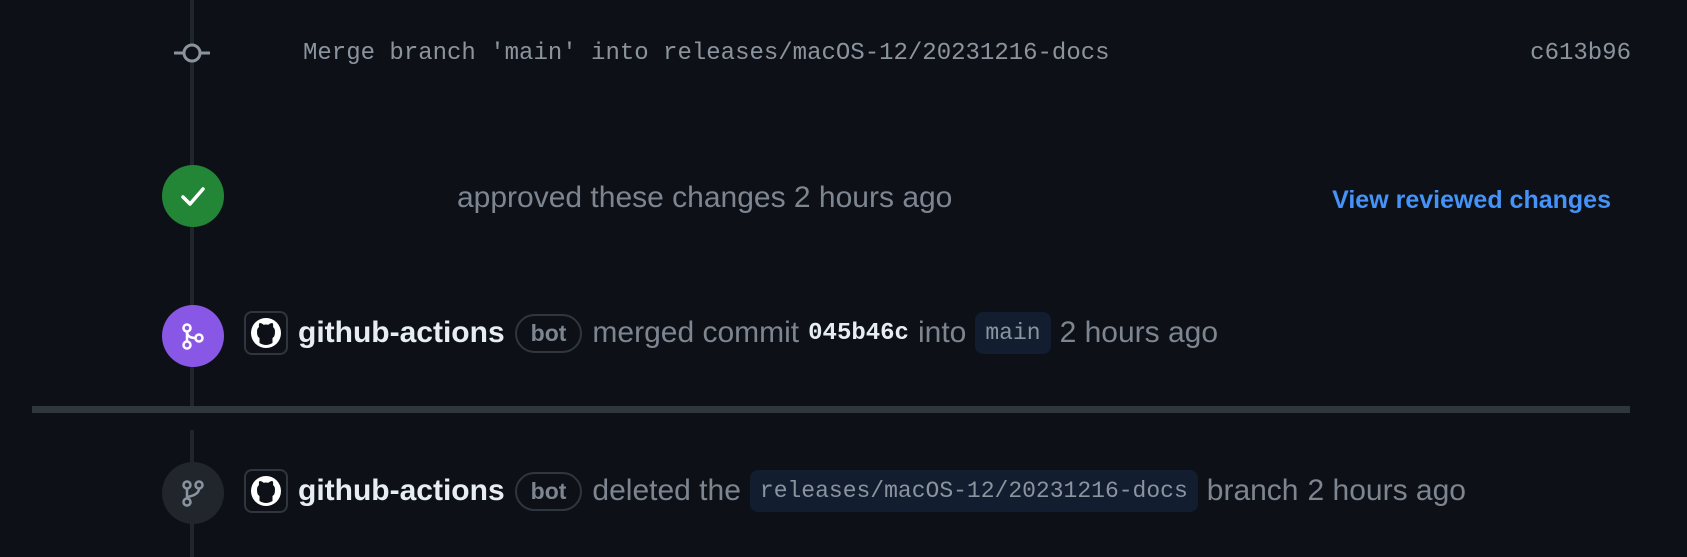  Describe the element at coordinates (192, 53) in the screenshot. I see `git-commit-icon` at that location.